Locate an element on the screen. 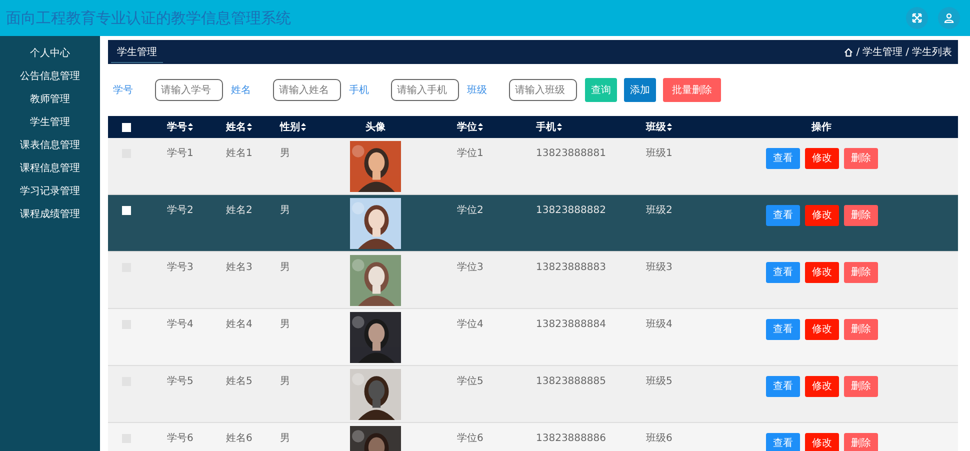  sidebar-item: 课表信息管理 is located at coordinates (50, 146).